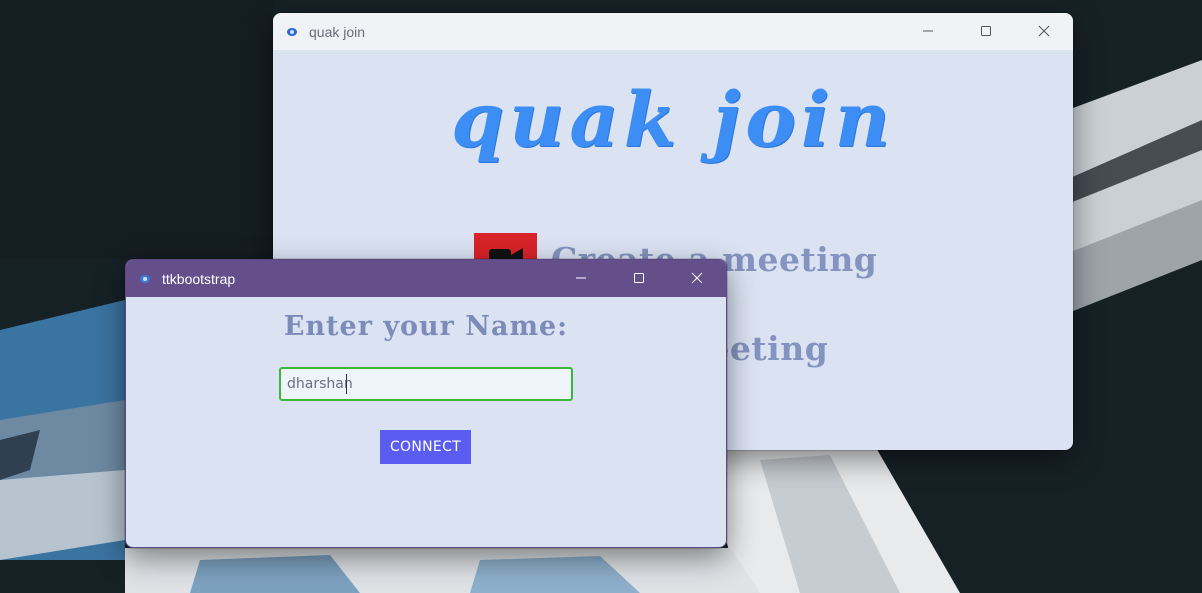  I want to click on app-heading: quak join, so click(673, 119).